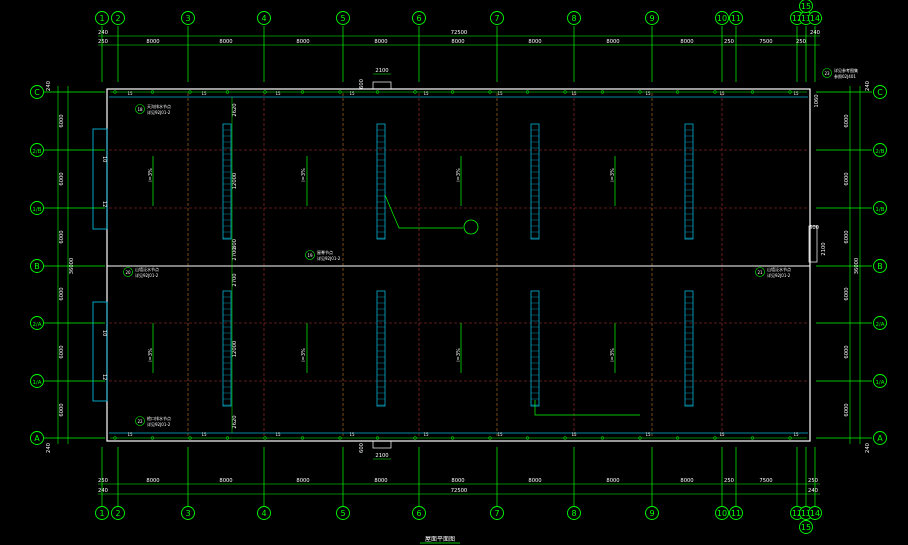 Image resolution: width=908 pixels, height=545 pixels. What do you see at coordinates (159, 106) in the screenshot?
I see `callout-title: 天沟排水节点` at bounding box center [159, 106].